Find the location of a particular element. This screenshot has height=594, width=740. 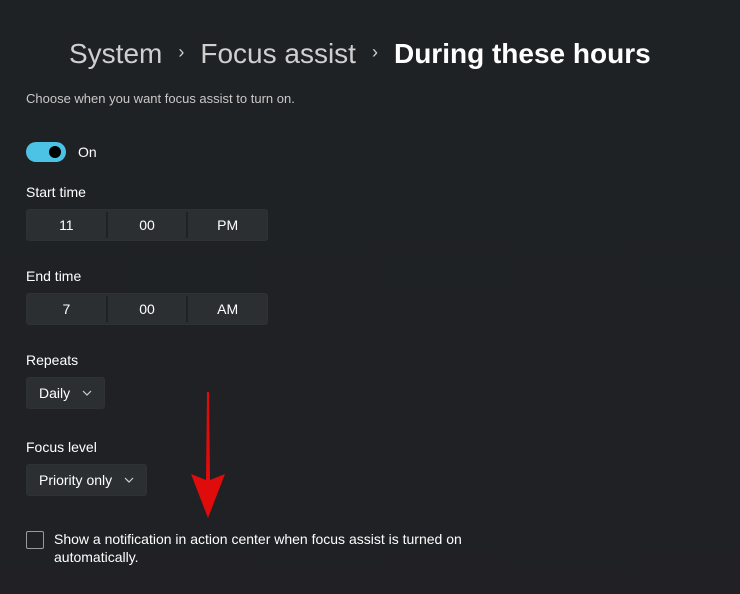

end-time-minute: 00 is located at coordinates (147, 309).